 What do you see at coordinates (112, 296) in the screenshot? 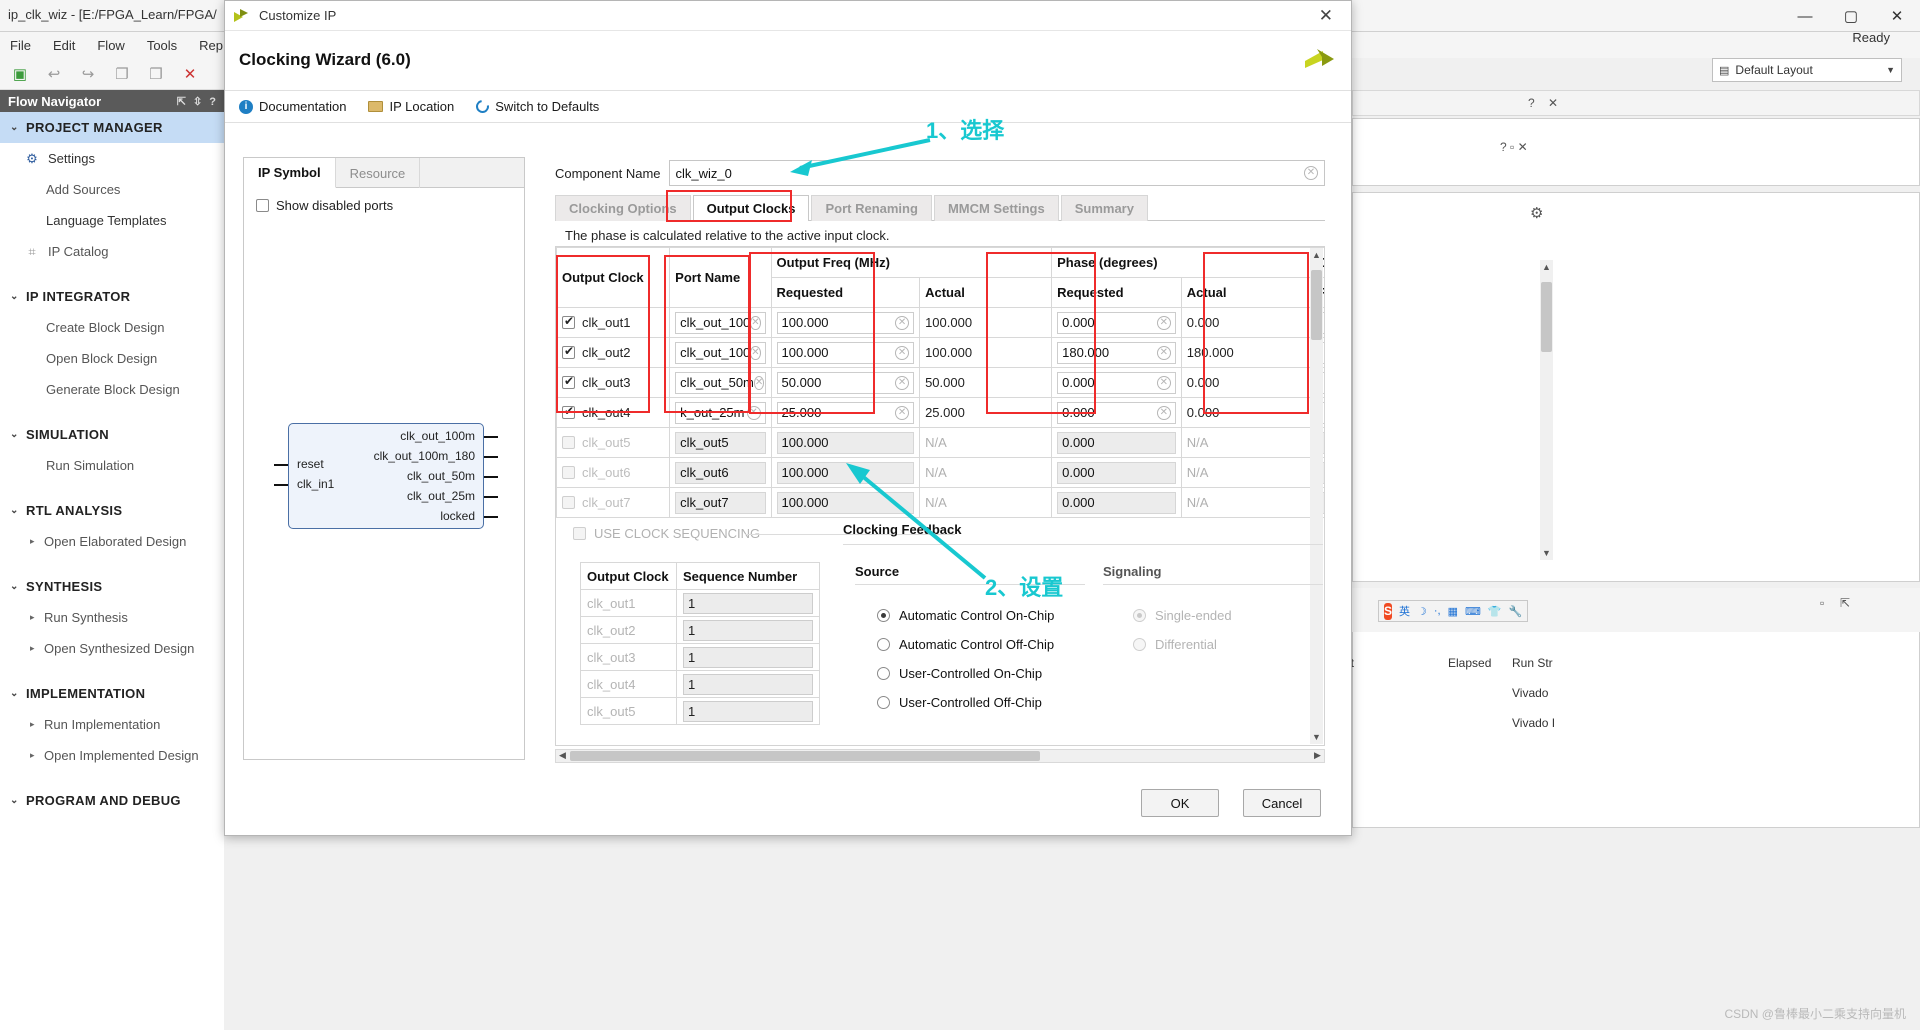
I see `sidebar-group-ip-integrator: ⌄ IP INTEGRATOR` at bounding box center [112, 296].